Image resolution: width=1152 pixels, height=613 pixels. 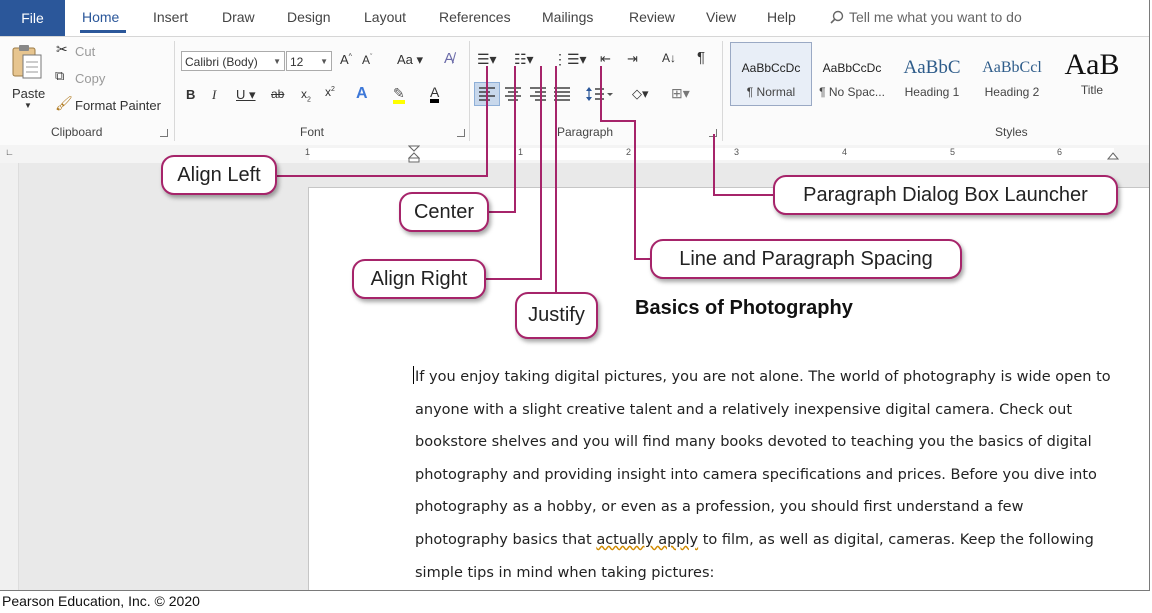 I want to click on vertical-ruler, so click(x=9, y=376).